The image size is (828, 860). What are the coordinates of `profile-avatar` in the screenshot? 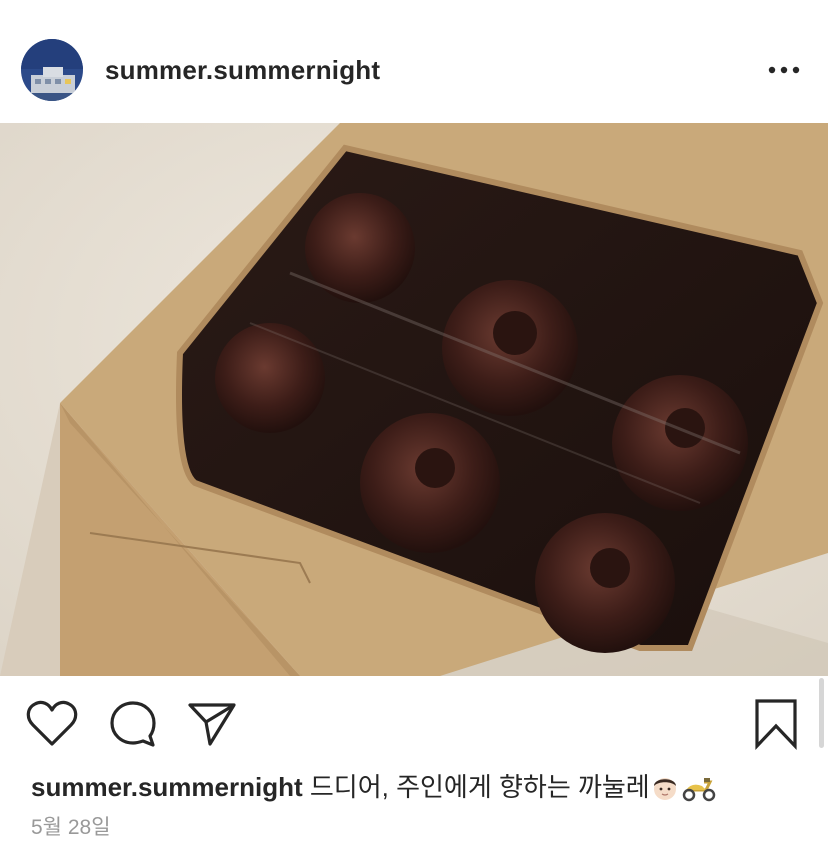 It's located at (52, 70).